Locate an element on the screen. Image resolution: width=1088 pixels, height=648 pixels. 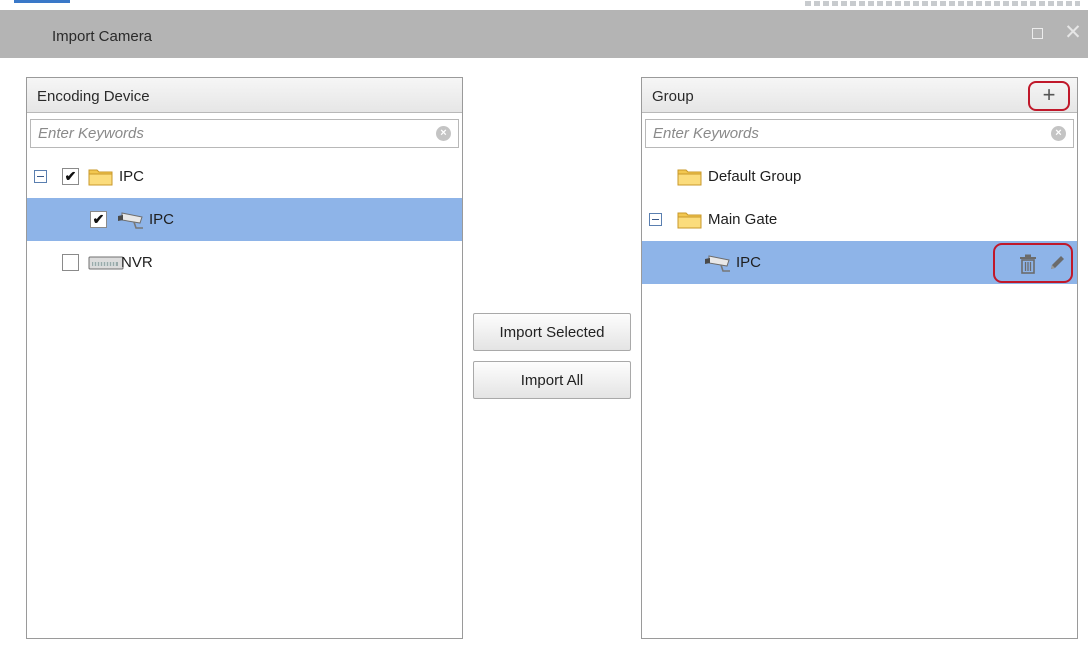
encoding-device-search-input is located at coordinates (244, 133).